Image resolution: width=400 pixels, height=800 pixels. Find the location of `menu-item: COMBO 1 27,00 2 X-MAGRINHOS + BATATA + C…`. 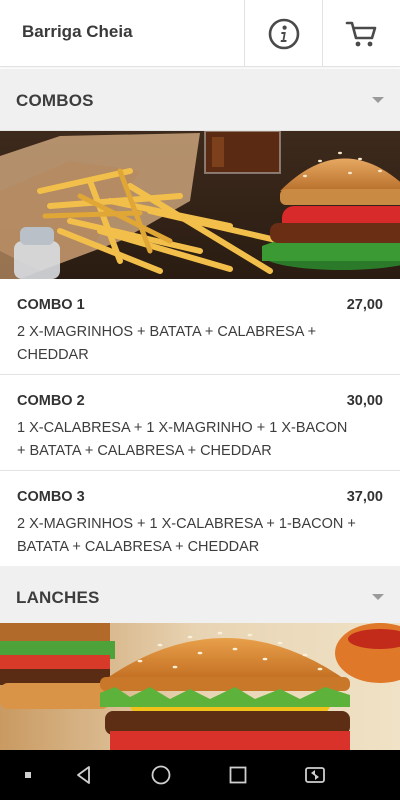

menu-item: COMBO 1 27,00 2 X-MAGRINHOS + BATATA + C… is located at coordinates (200, 327).